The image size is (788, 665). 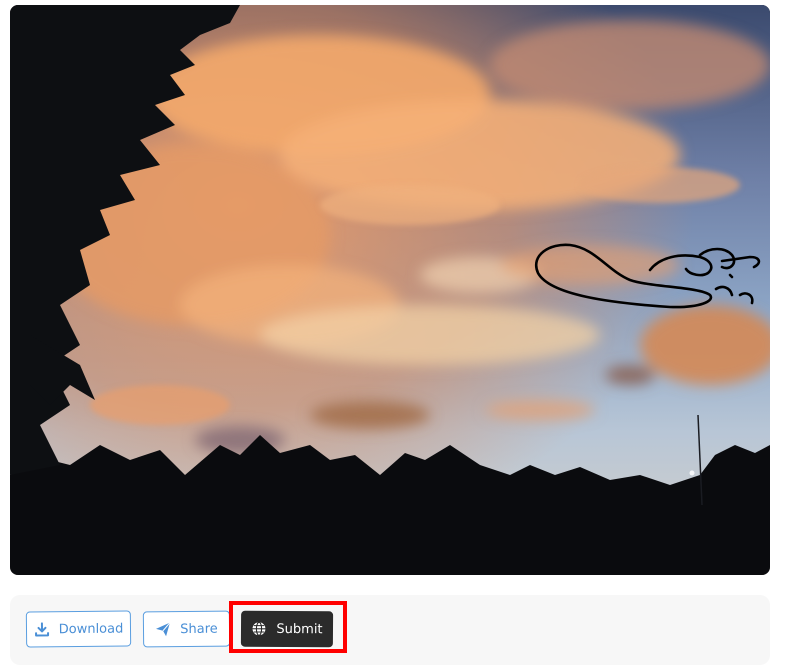 I want to click on submit-label: Submit, so click(x=299, y=628).